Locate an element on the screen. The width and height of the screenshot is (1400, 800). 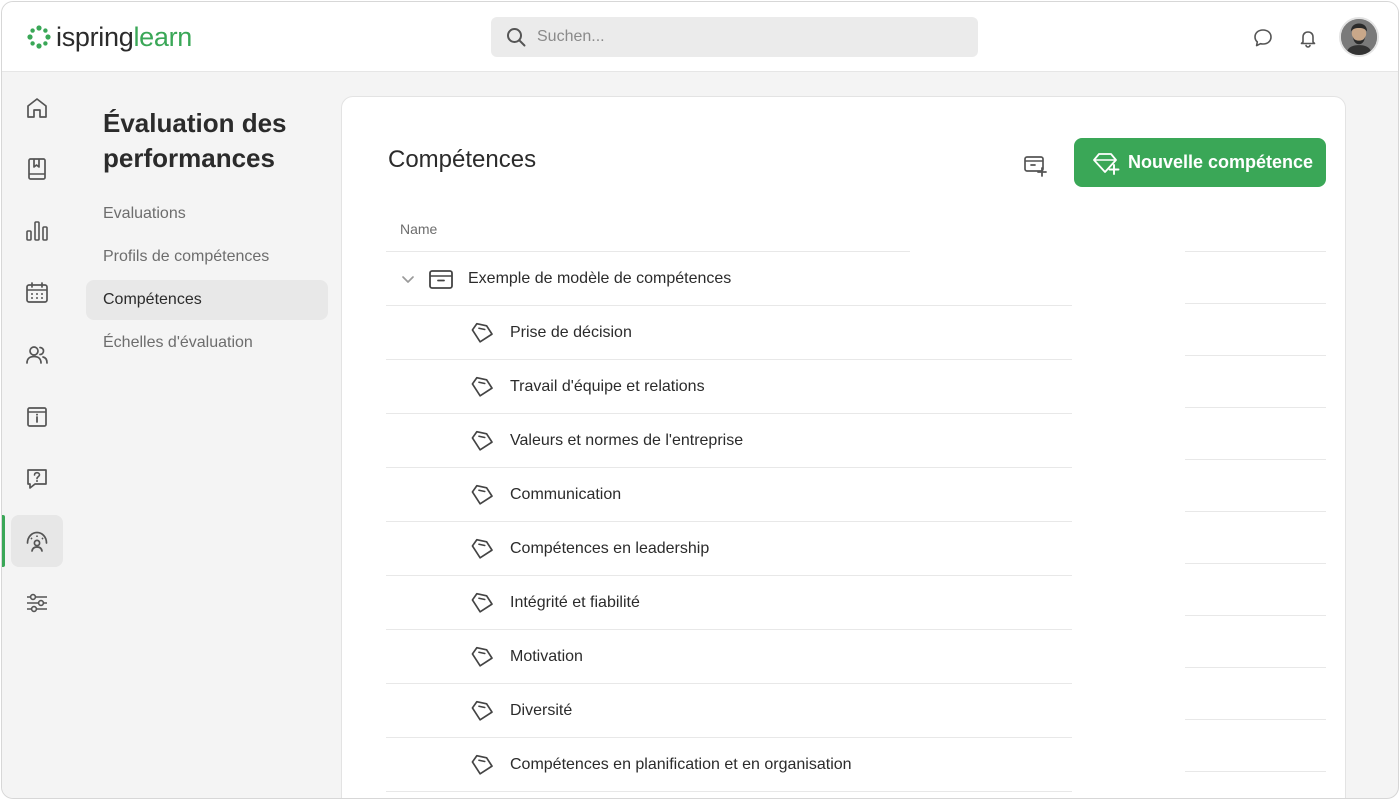
competence-label: Valeurs et normes de l'entreprise is located at coordinates (627, 440).